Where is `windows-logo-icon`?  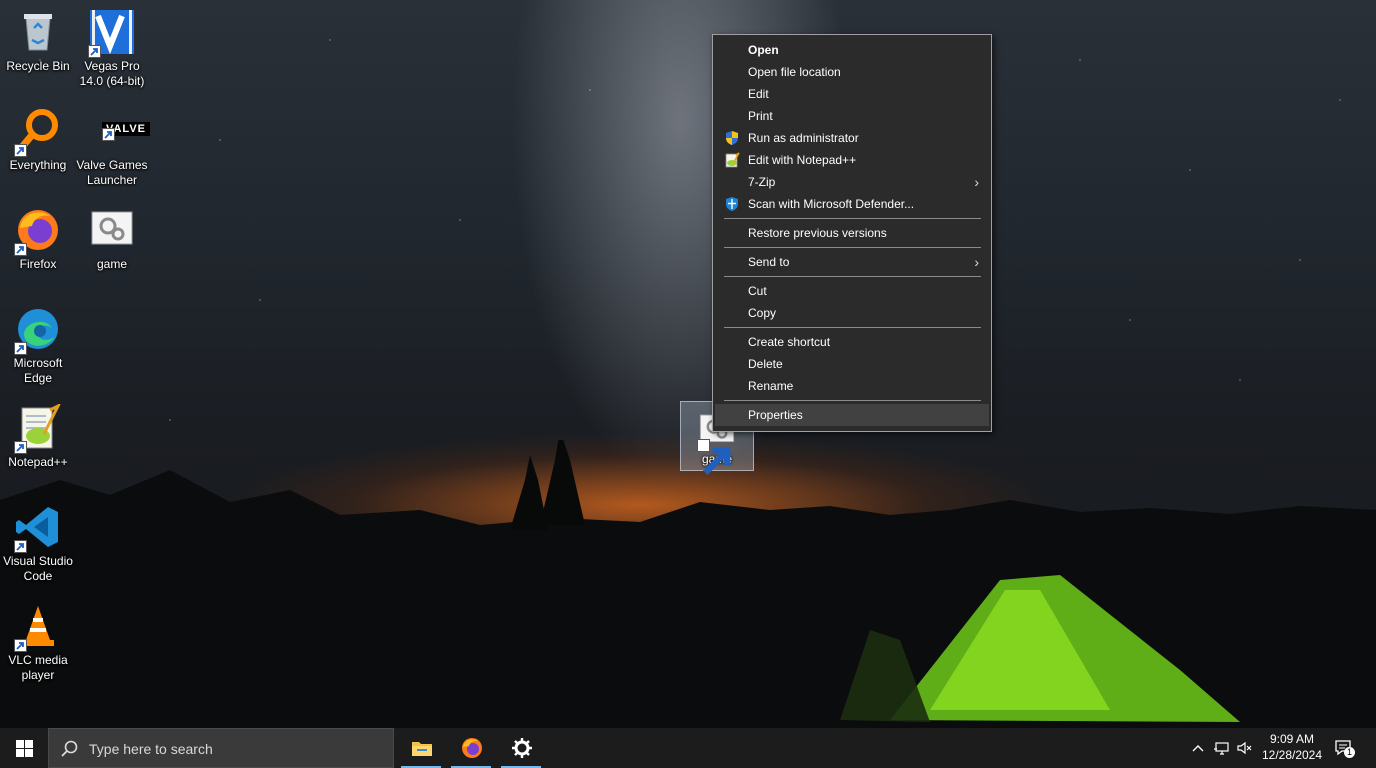 windows-logo-icon is located at coordinates (24, 748).